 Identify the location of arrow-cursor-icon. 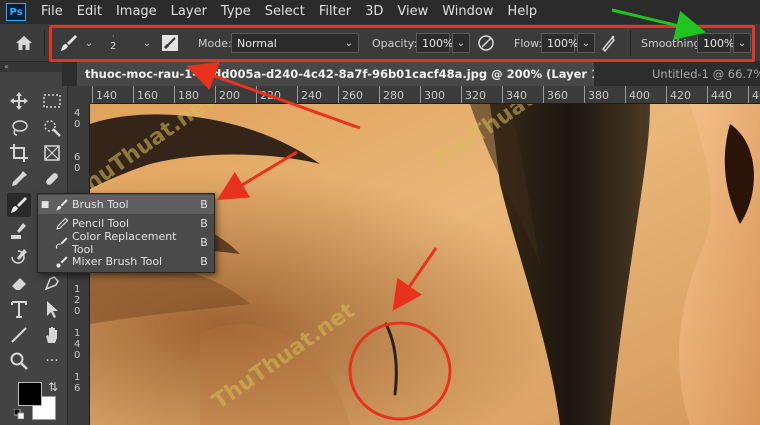
(52, 309).